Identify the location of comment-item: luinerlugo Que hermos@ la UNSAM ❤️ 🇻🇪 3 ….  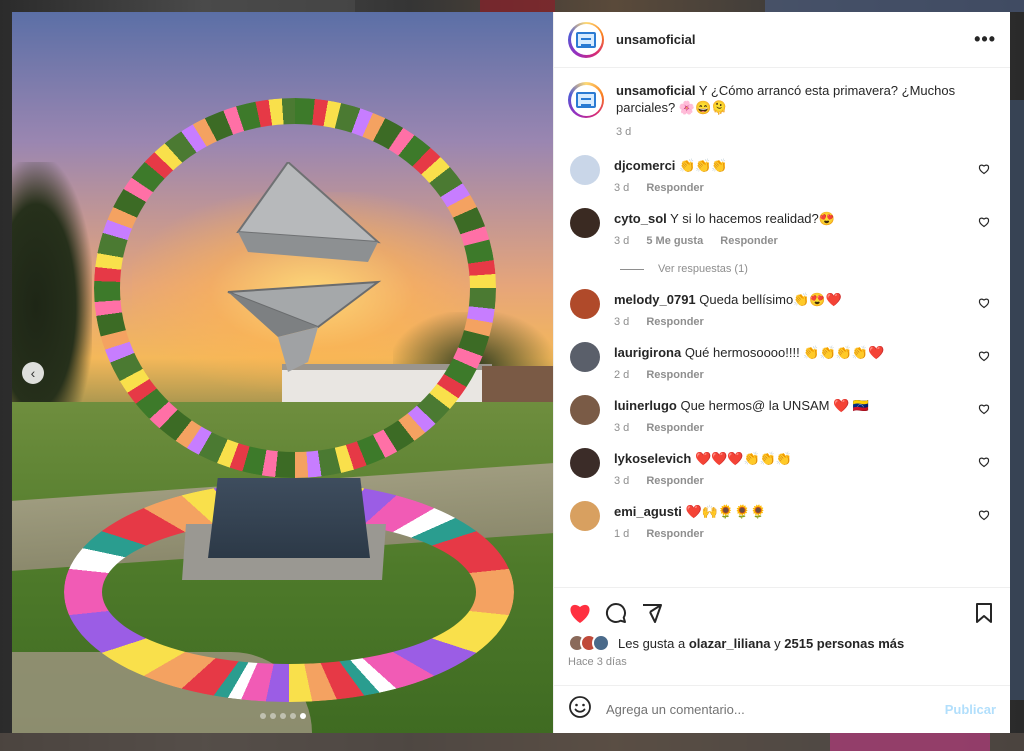
(781, 414).